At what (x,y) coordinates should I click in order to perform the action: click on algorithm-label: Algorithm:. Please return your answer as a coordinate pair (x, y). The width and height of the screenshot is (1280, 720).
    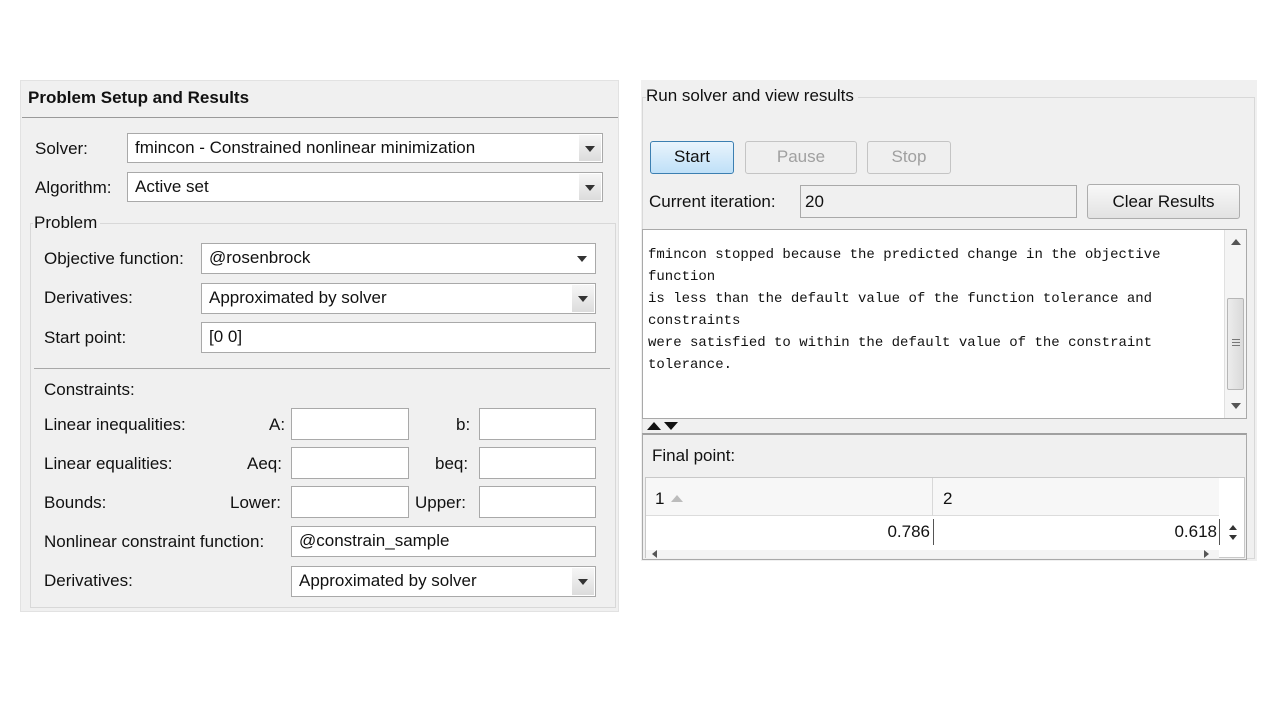
    Looking at the image, I should click on (73, 187).